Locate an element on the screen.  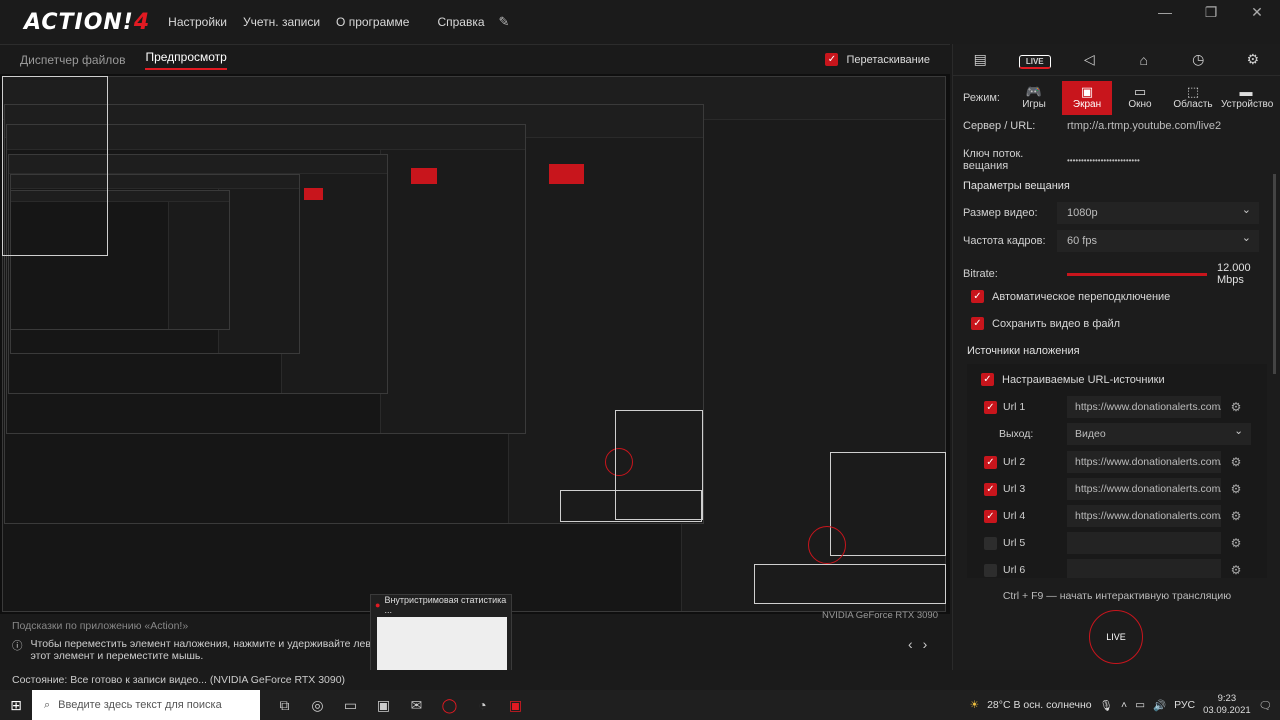
url-6-label: Url 6 is located at coordinates (1014, 570).